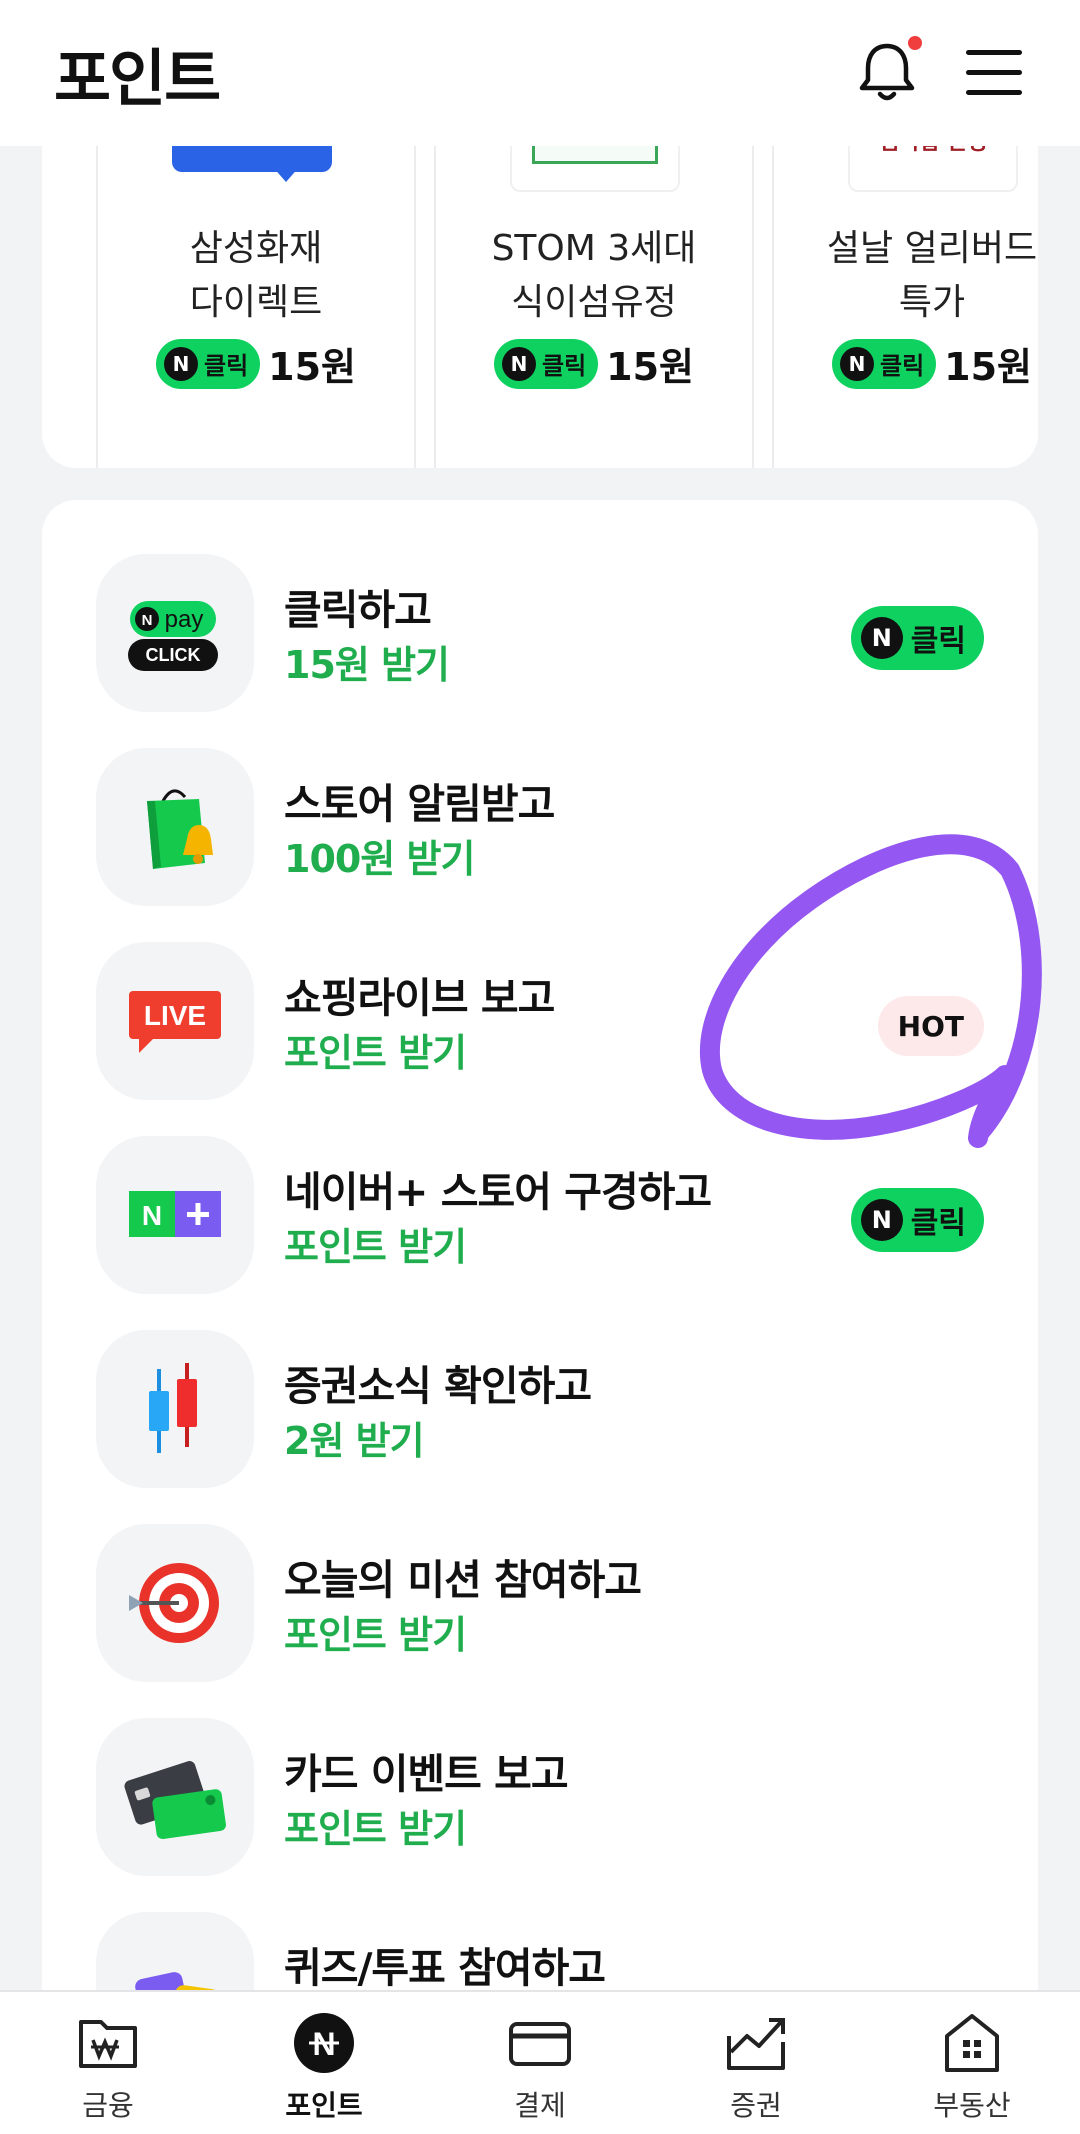  I want to click on task-row-click: N pay CLICK 클릭하고 15원 받기 N 클릭, so click(540, 651).